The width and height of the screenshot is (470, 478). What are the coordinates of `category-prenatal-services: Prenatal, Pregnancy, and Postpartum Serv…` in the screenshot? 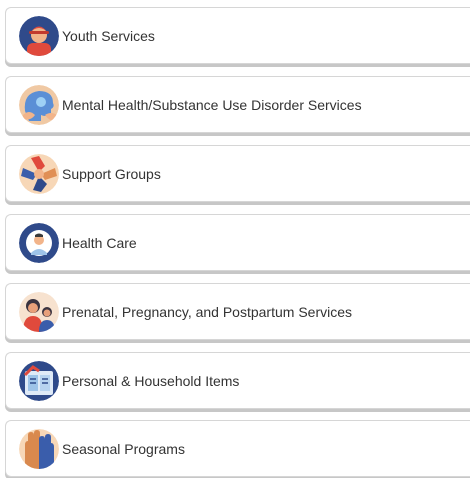 It's located at (237, 311).